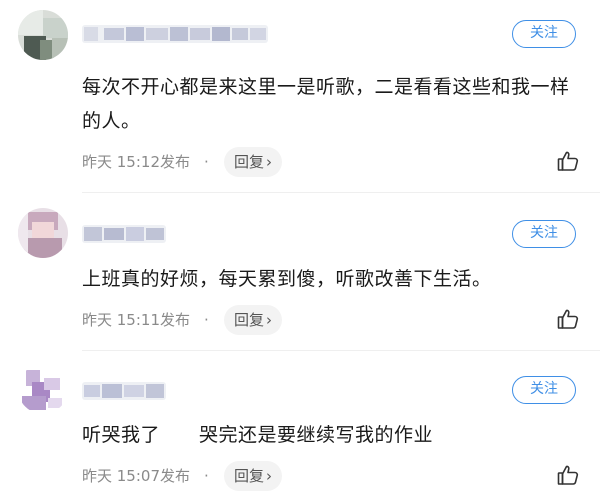 The width and height of the screenshot is (600, 502). I want to click on timestamp: 昨天 15:11发布, so click(136, 320).